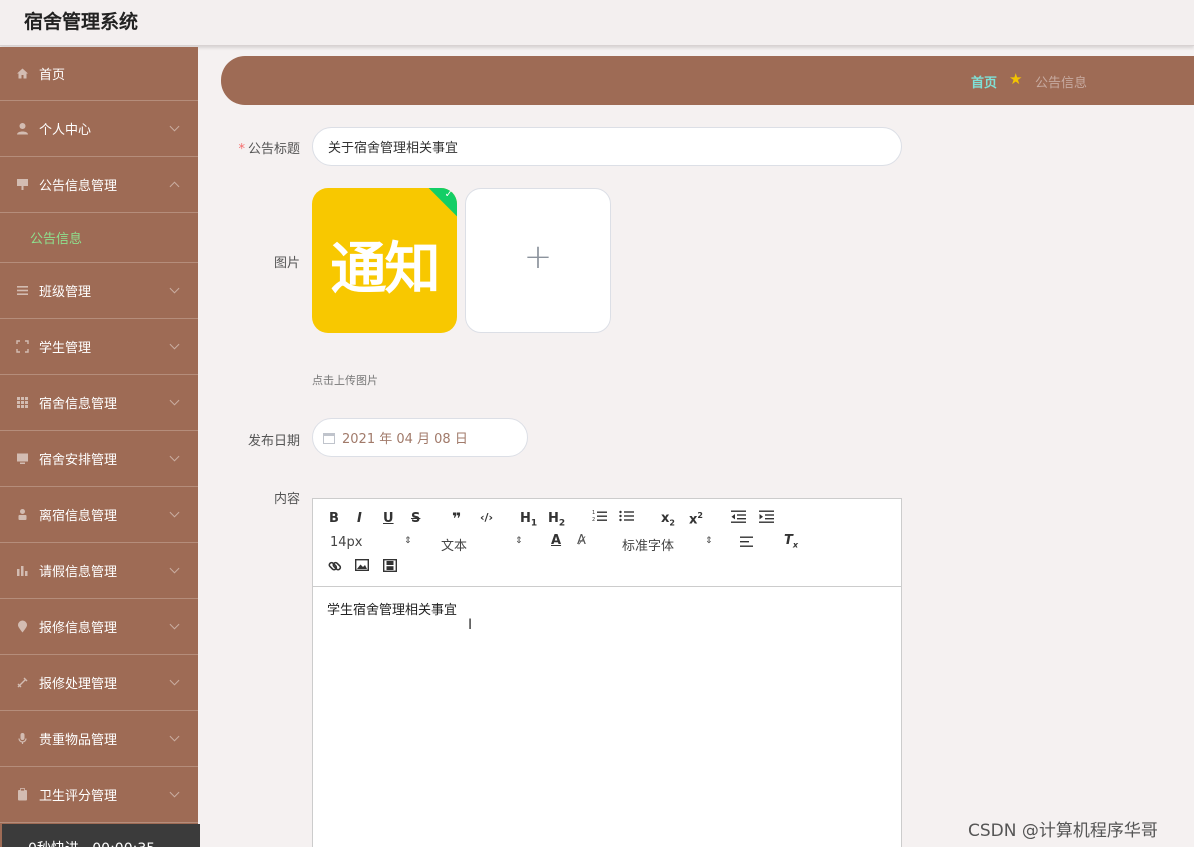  Describe the element at coordinates (791, 541) in the screenshot. I see `clear-format-icon: Tx` at that location.